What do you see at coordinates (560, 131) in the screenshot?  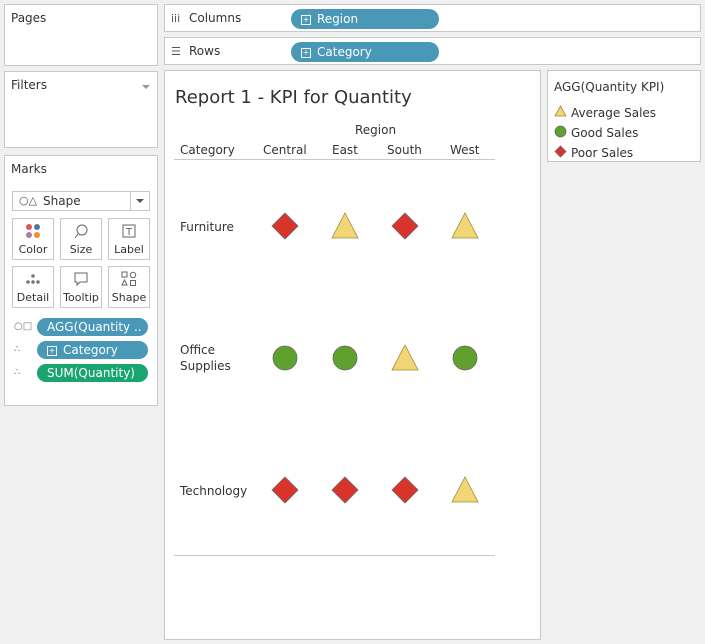 I see `circle-icon` at bounding box center [560, 131].